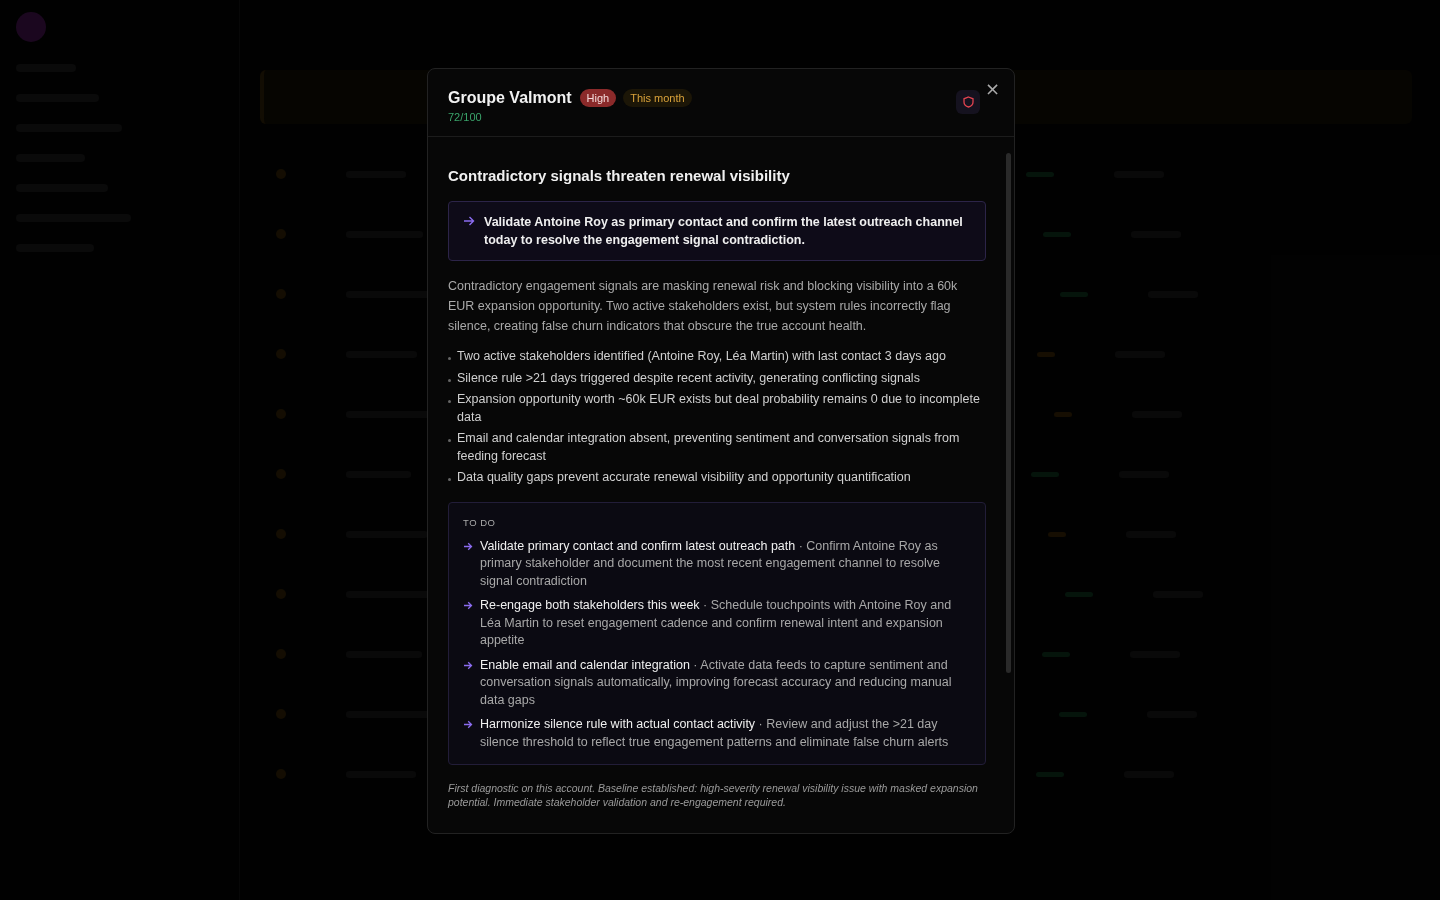 The height and width of the screenshot is (900, 1440). What do you see at coordinates (688, 378) in the screenshot?
I see `finding-text: Silence rule >21 days triggered despite recent activity, generating conflicting signals` at bounding box center [688, 378].